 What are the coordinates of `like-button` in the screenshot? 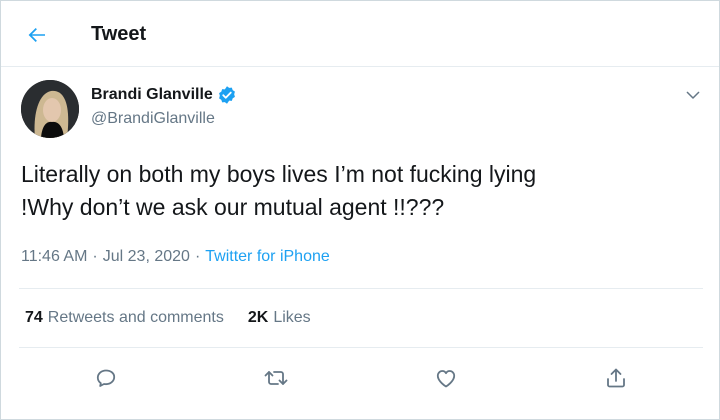 It's located at (446, 378).